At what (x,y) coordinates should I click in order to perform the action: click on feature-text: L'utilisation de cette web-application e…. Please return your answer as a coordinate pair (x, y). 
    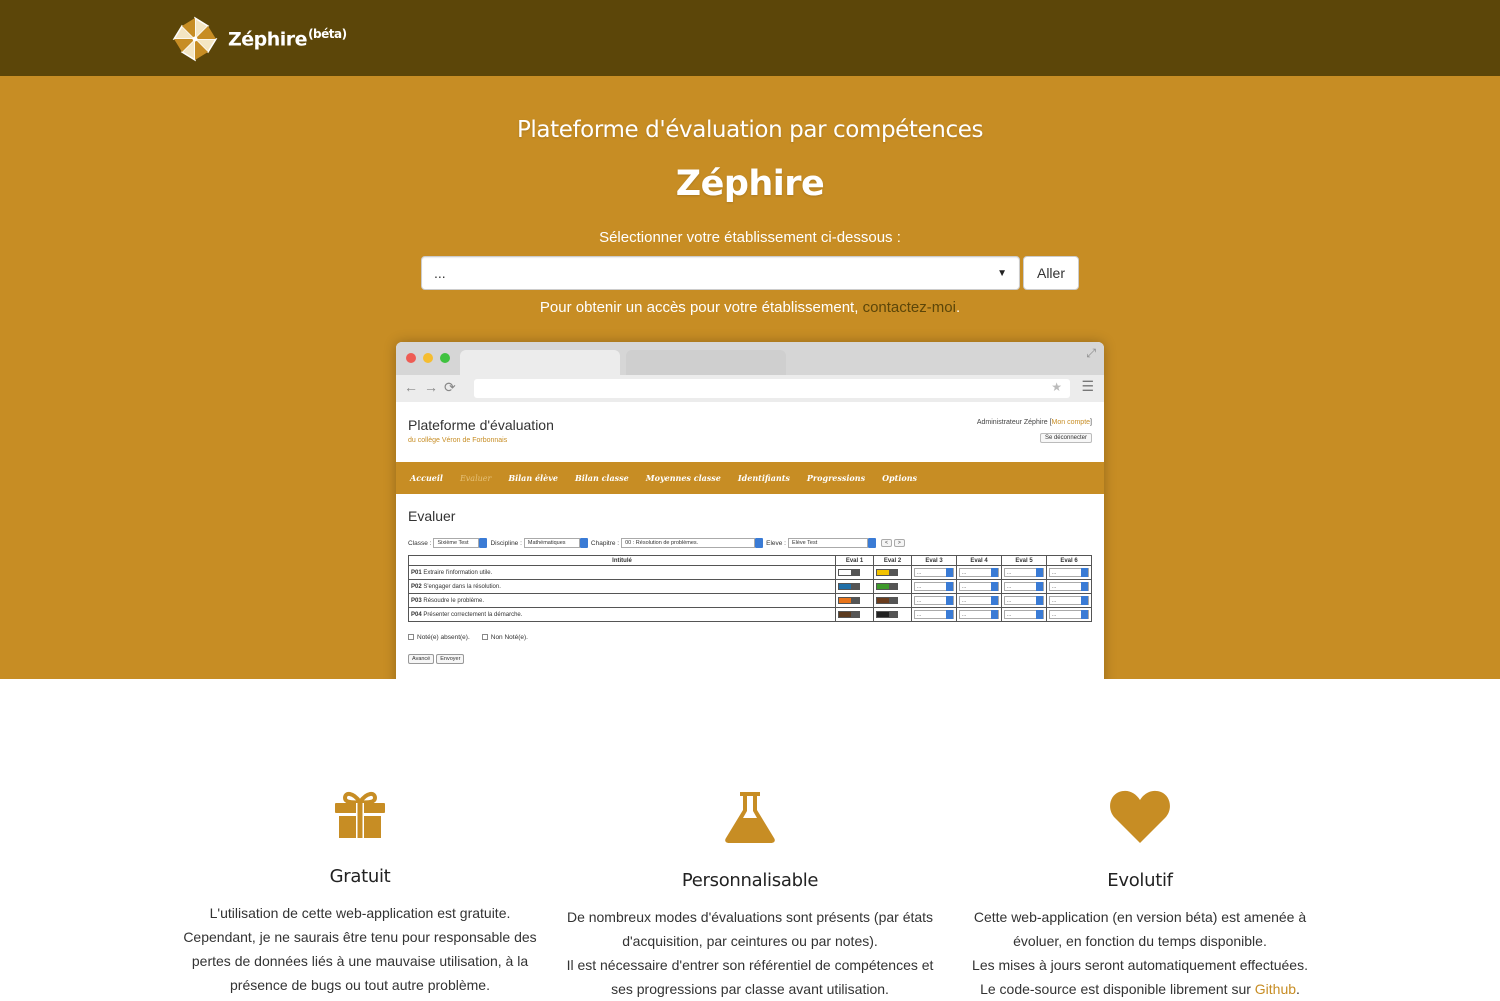
    Looking at the image, I should click on (360, 949).